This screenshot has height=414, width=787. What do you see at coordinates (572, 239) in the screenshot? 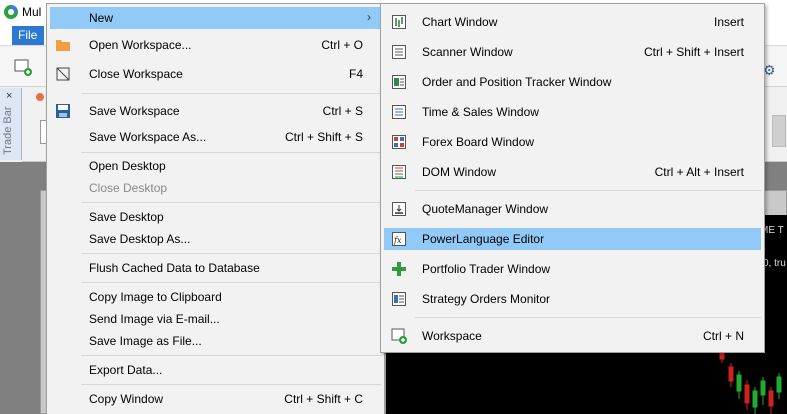
I see `submenu-item-powerlanguage-editor: fx PowerLanguage Editor` at bounding box center [572, 239].